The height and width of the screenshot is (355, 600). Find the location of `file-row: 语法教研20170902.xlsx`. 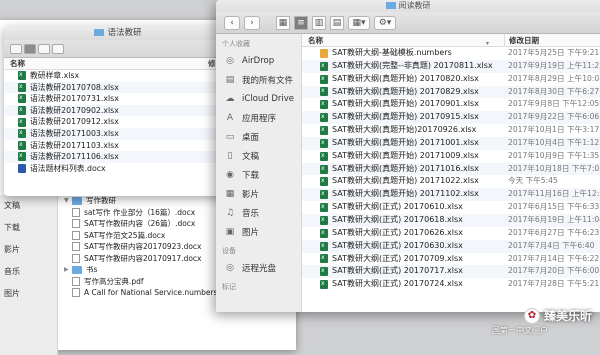

file-row: 语法教研20170902.xlsx is located at coordinates (118, 110).